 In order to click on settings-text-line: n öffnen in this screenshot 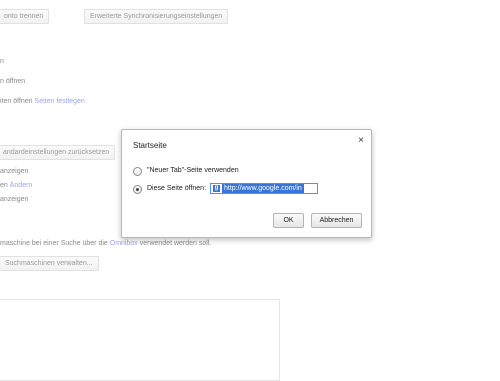, I will do `click(13, 81)`.